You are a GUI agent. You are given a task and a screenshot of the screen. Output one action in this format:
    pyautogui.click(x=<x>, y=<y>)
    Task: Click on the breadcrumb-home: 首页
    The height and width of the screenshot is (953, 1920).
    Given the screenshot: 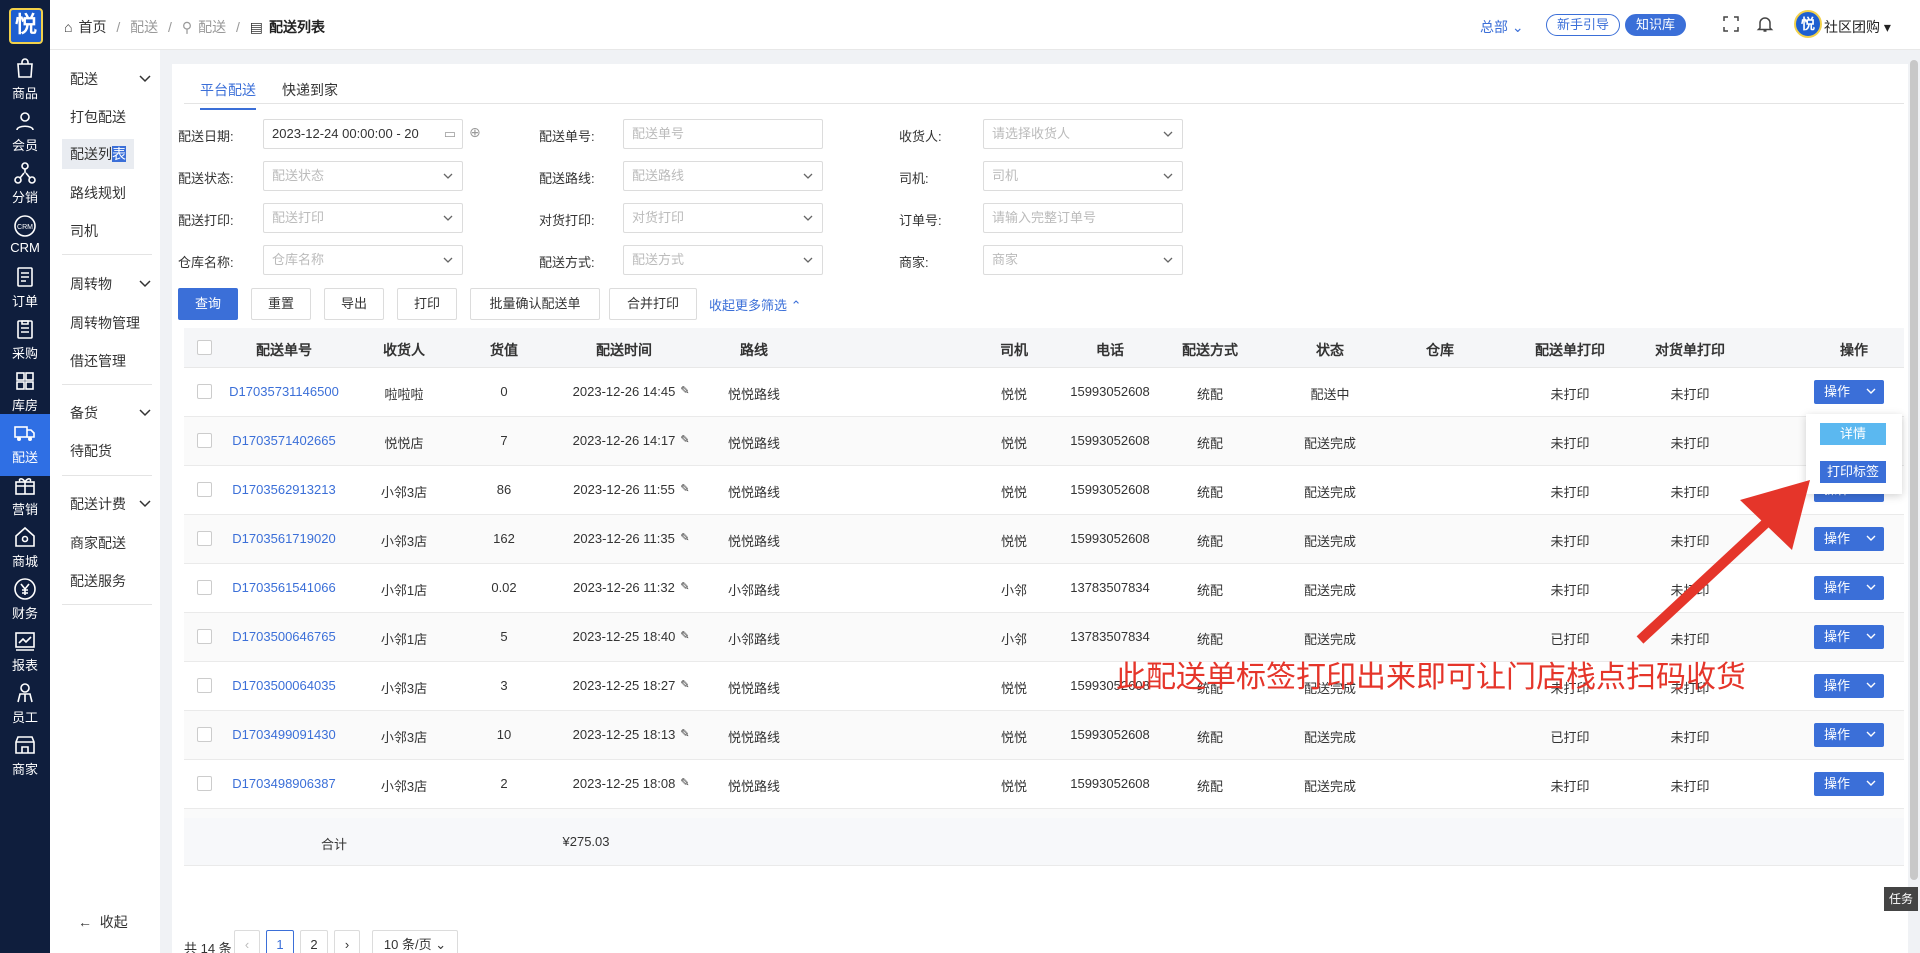 What is the action you would take?
    pyautogui.click(x=92, y=27)
    